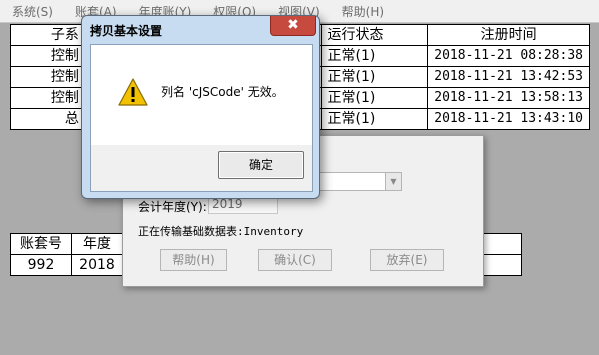  Describe the element at coordinates (508, 98) in the screenshot. I see `cell-register-time: 2018-11-21 13:58:13` at that location.